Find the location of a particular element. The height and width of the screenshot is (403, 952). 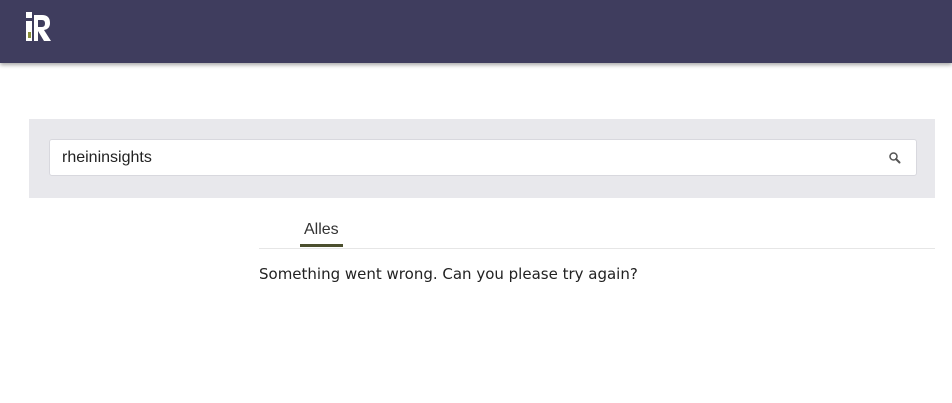

rheininsights-logo-icon is located at coordinates (39, 28).